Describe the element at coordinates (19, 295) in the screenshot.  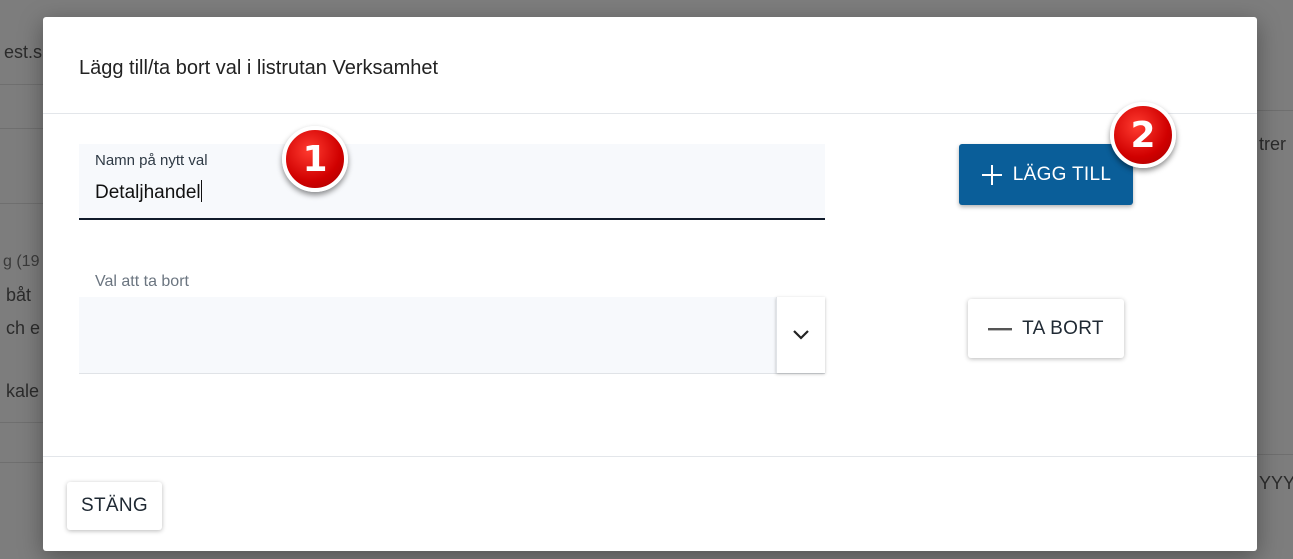
I see `background-text: båt` at that location.